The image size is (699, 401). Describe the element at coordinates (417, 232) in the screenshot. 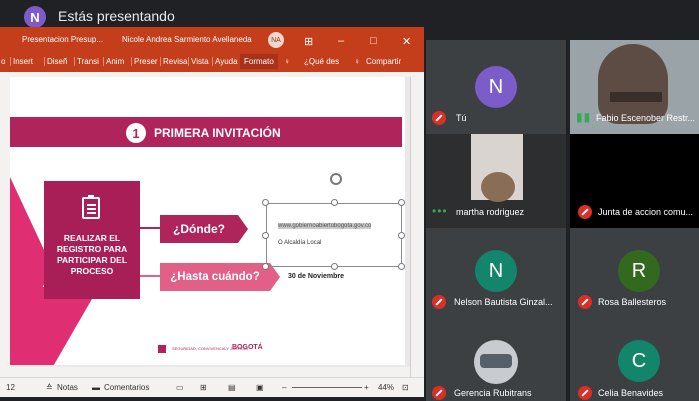

I see `vertical-scrollbar` at that location.